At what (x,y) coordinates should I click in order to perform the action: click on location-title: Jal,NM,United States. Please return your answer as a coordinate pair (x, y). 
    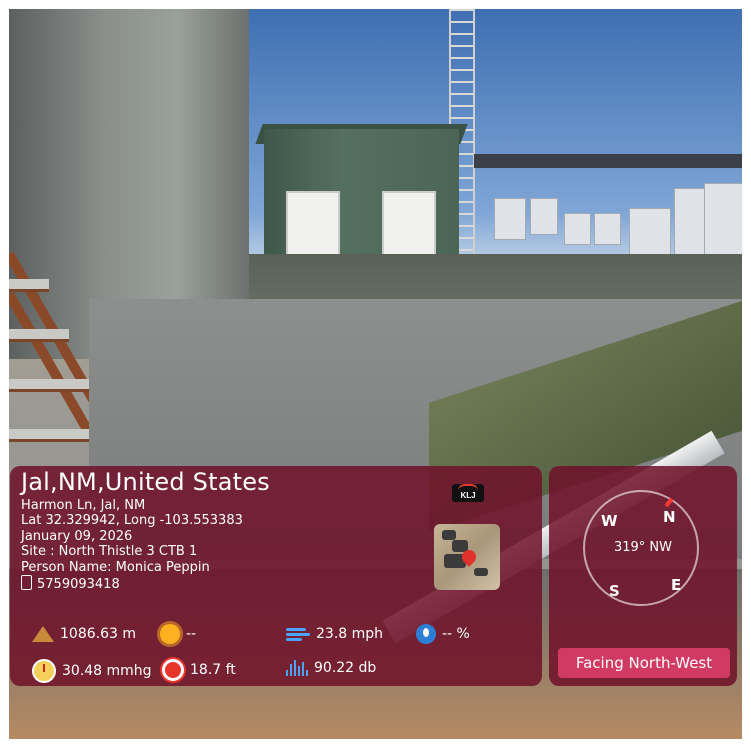
    Looking at the image, I should click on (145, 482).